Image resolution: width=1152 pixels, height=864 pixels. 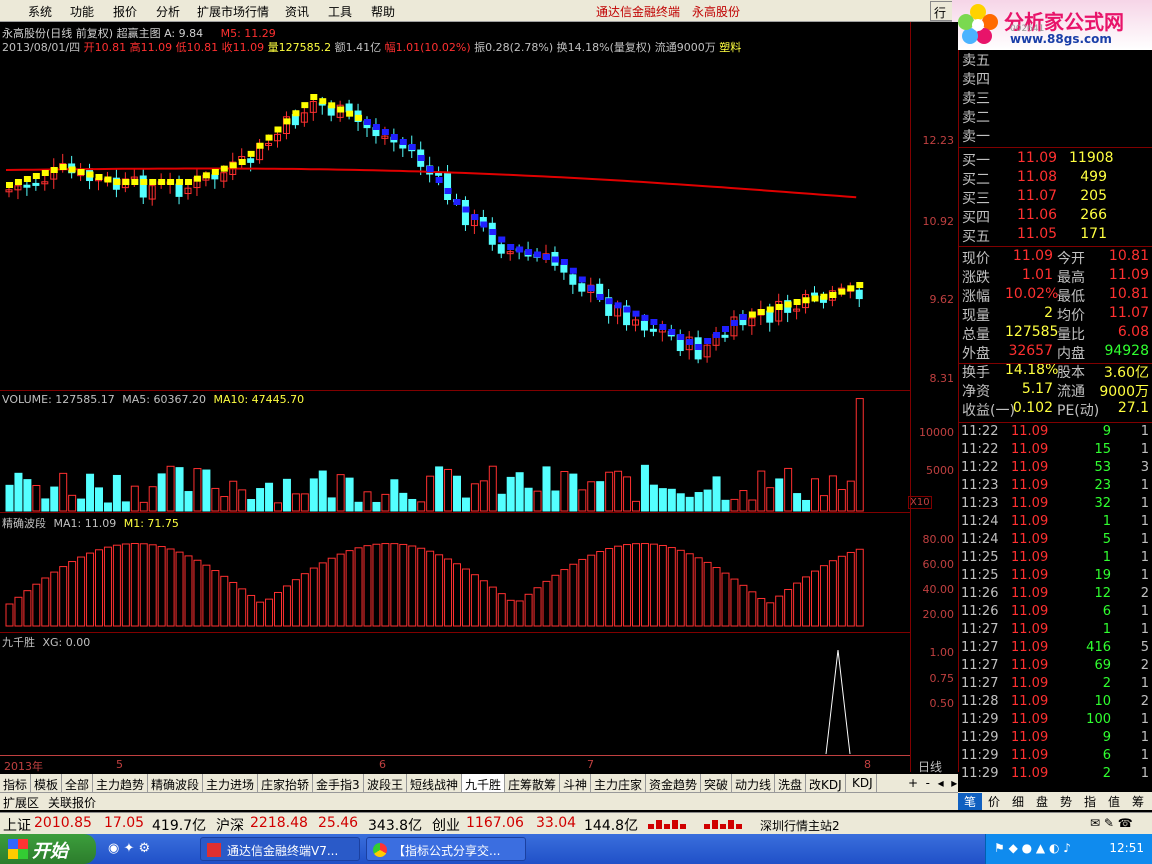 What do you see at coordinates (980, 755) in the screenshot?
I see `tick-time: 11:29` at bounding box center [980, 755].